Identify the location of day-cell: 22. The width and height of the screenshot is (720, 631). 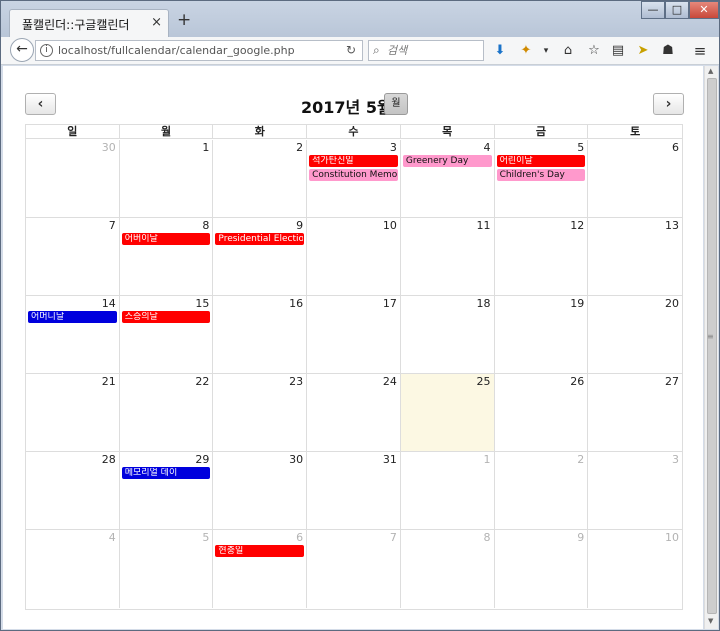
(166, 413).